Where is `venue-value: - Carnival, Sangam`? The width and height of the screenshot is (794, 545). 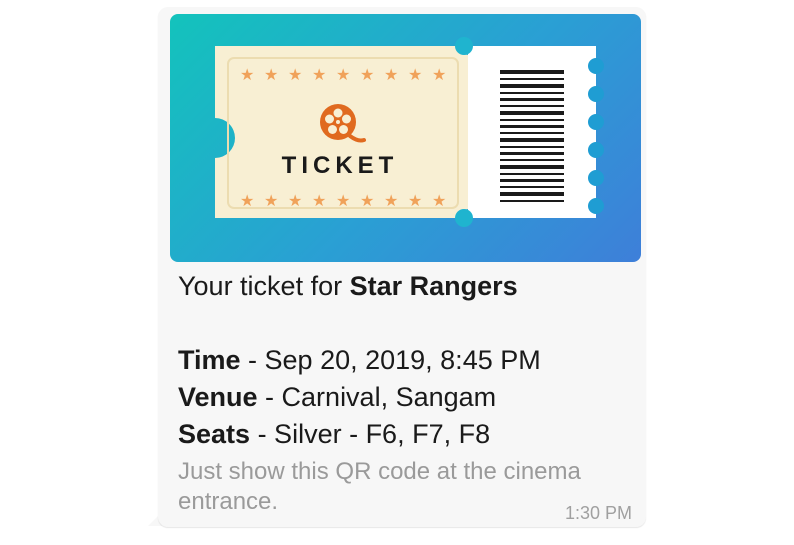
venue-value: - Carnival, Sangam is located at coordinates (377, 397).